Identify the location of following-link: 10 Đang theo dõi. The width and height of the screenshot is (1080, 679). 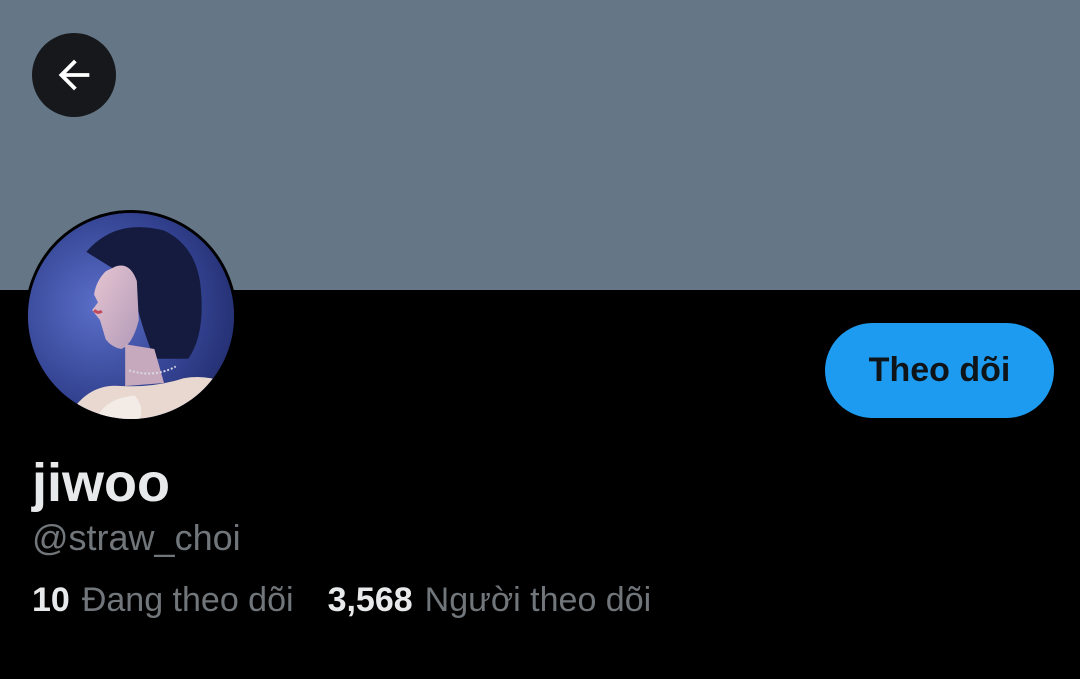
(163, 600).